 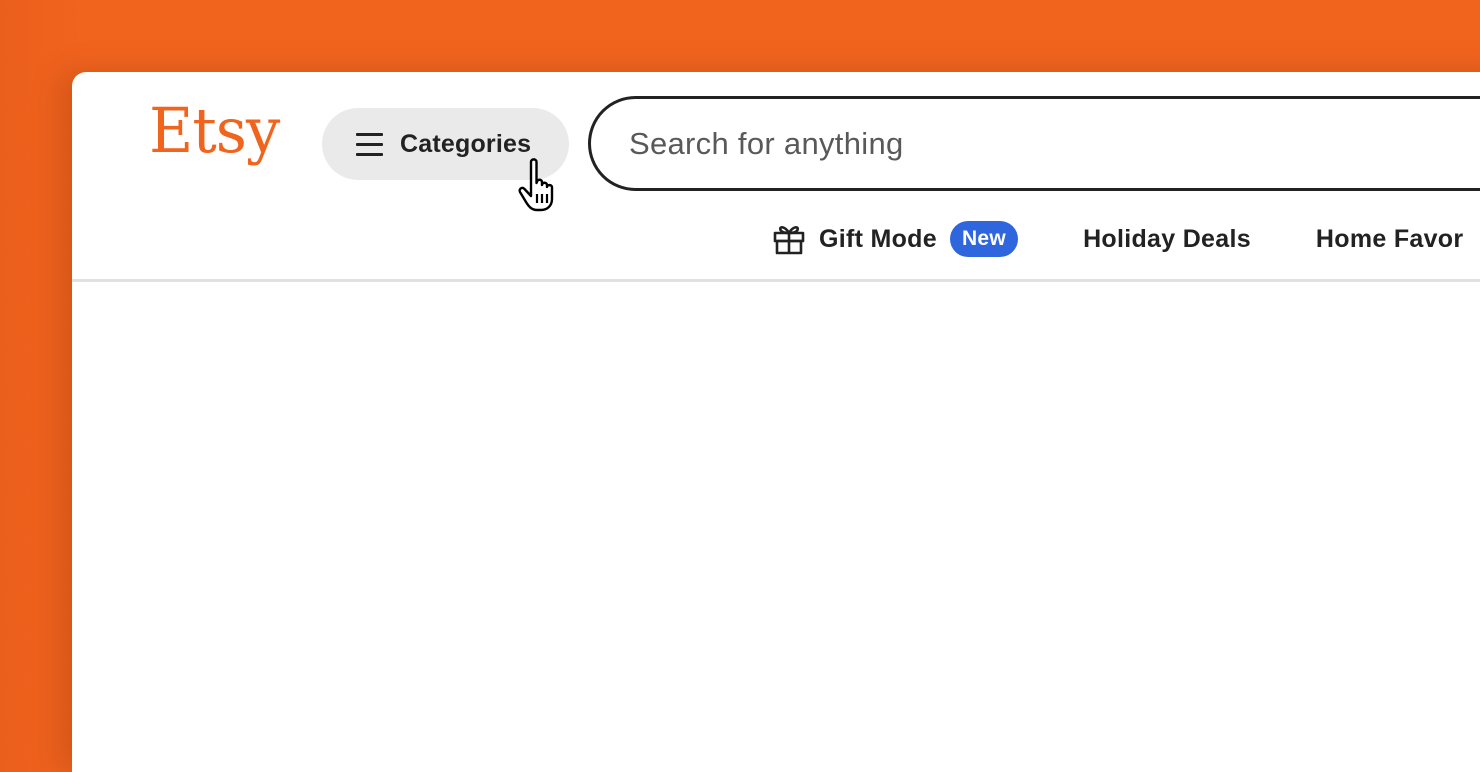 I want to click on secondary-nav: Gift Mode New Holiday Deals Home Favor, so click(x=1117, y=239).